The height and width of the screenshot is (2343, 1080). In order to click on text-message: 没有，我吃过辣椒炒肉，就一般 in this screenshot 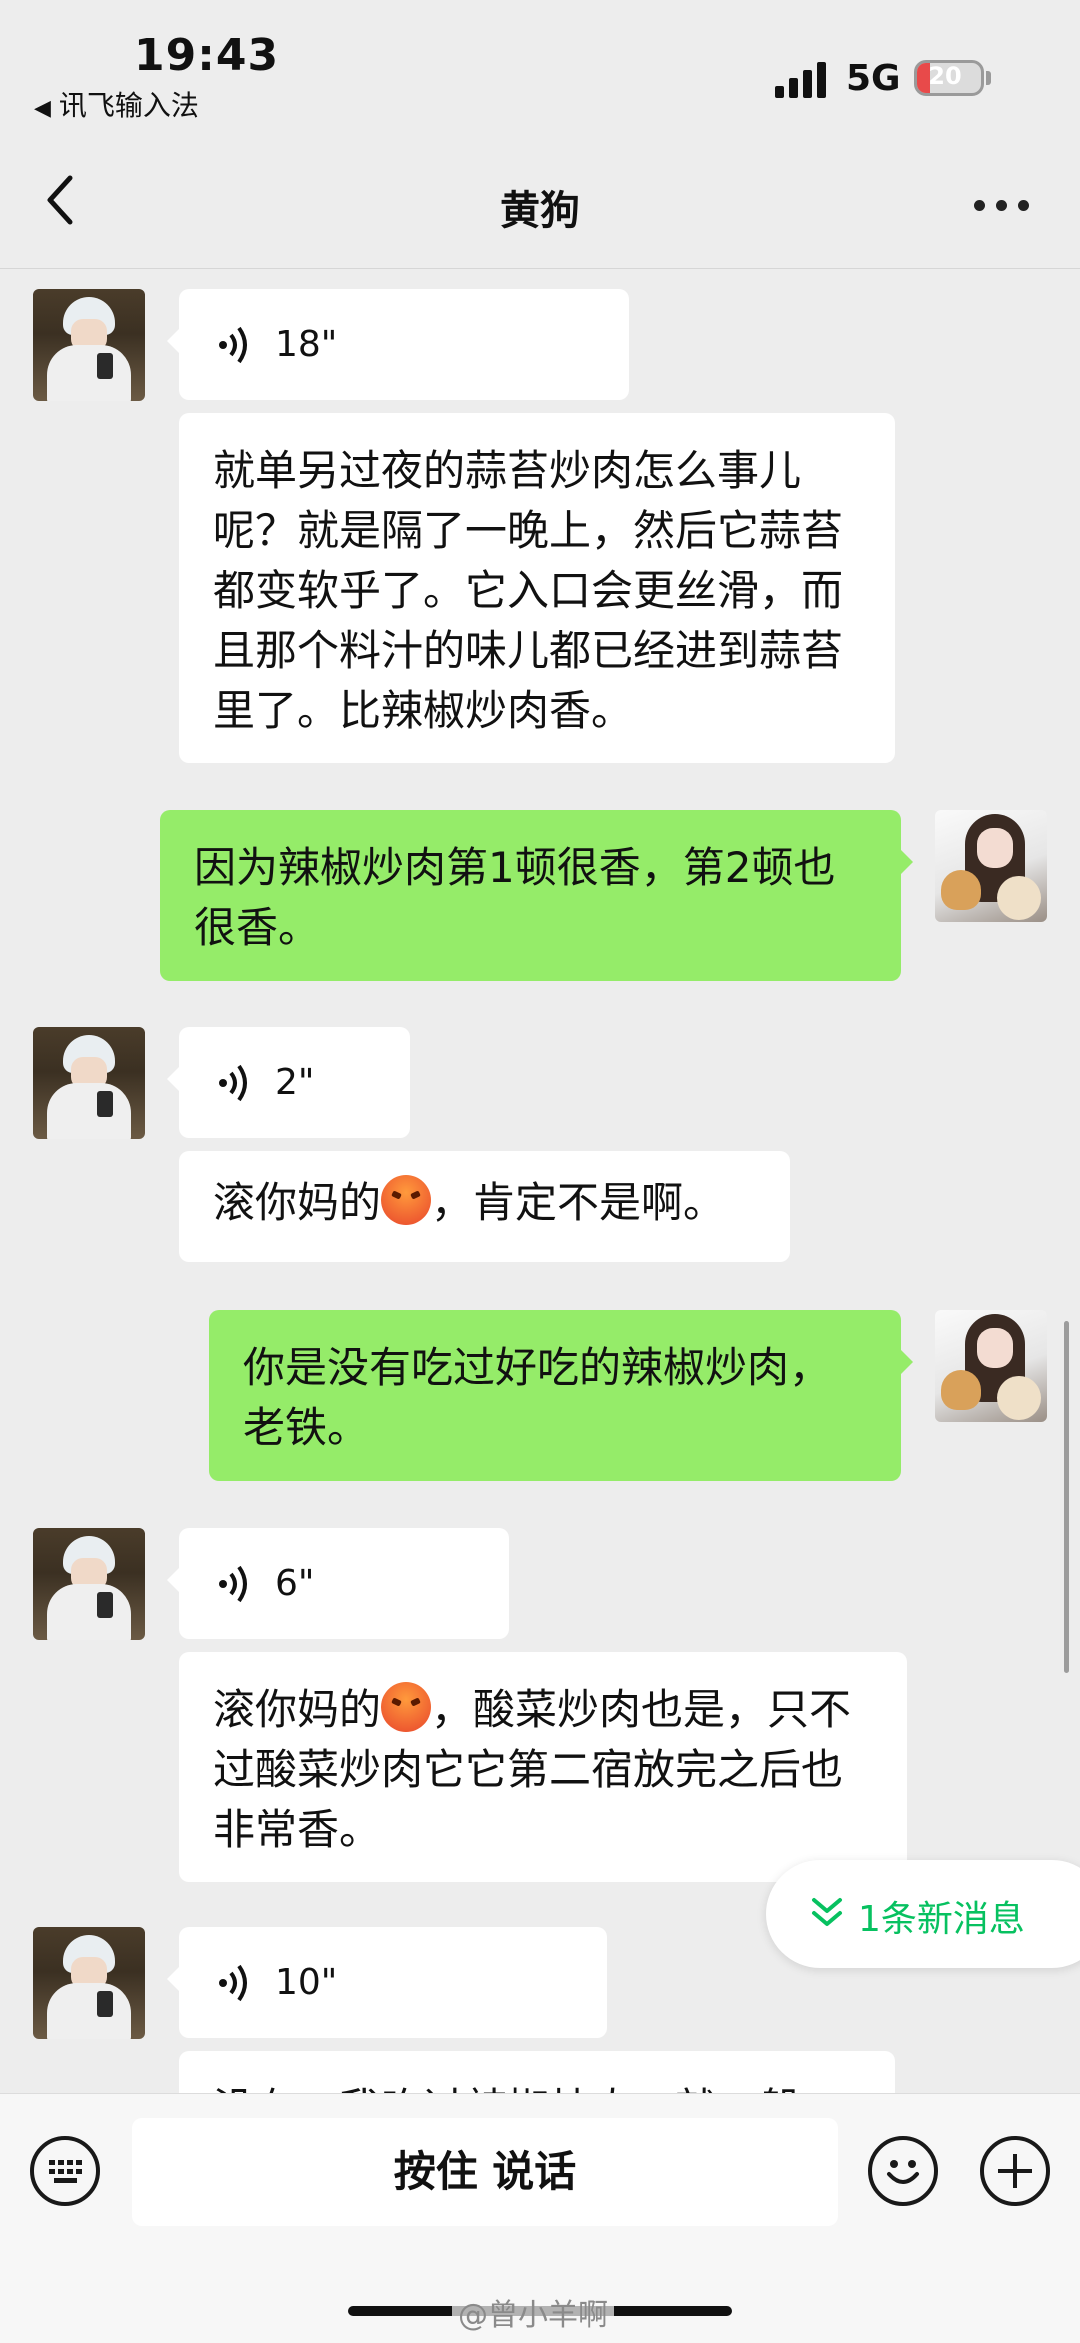, I will do `click(537, 2072)`.